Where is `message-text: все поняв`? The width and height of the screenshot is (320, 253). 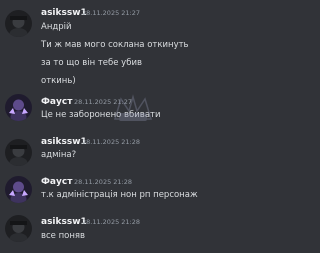
message-text: все поняв is located at coordinates (63, 236).